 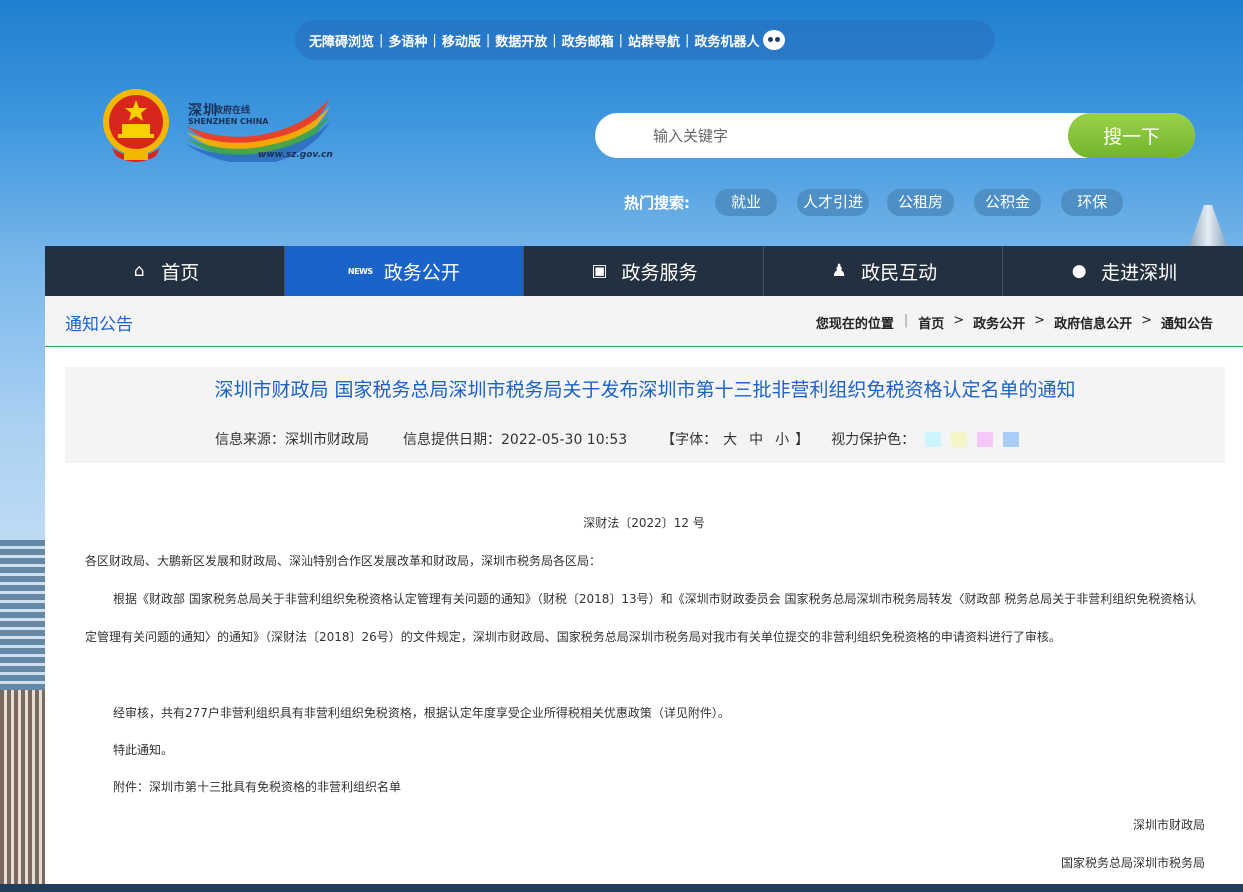 I want to click on logo-subtitle: 政府在线, so click(x=232, y=111).